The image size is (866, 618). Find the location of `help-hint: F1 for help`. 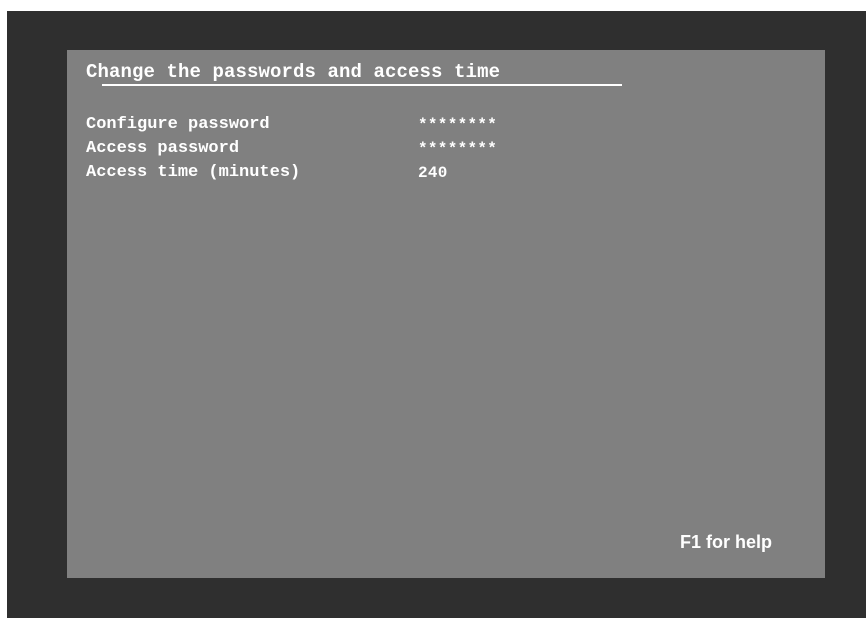

help-hint: F1 for help is located at coordinates (725, 542).